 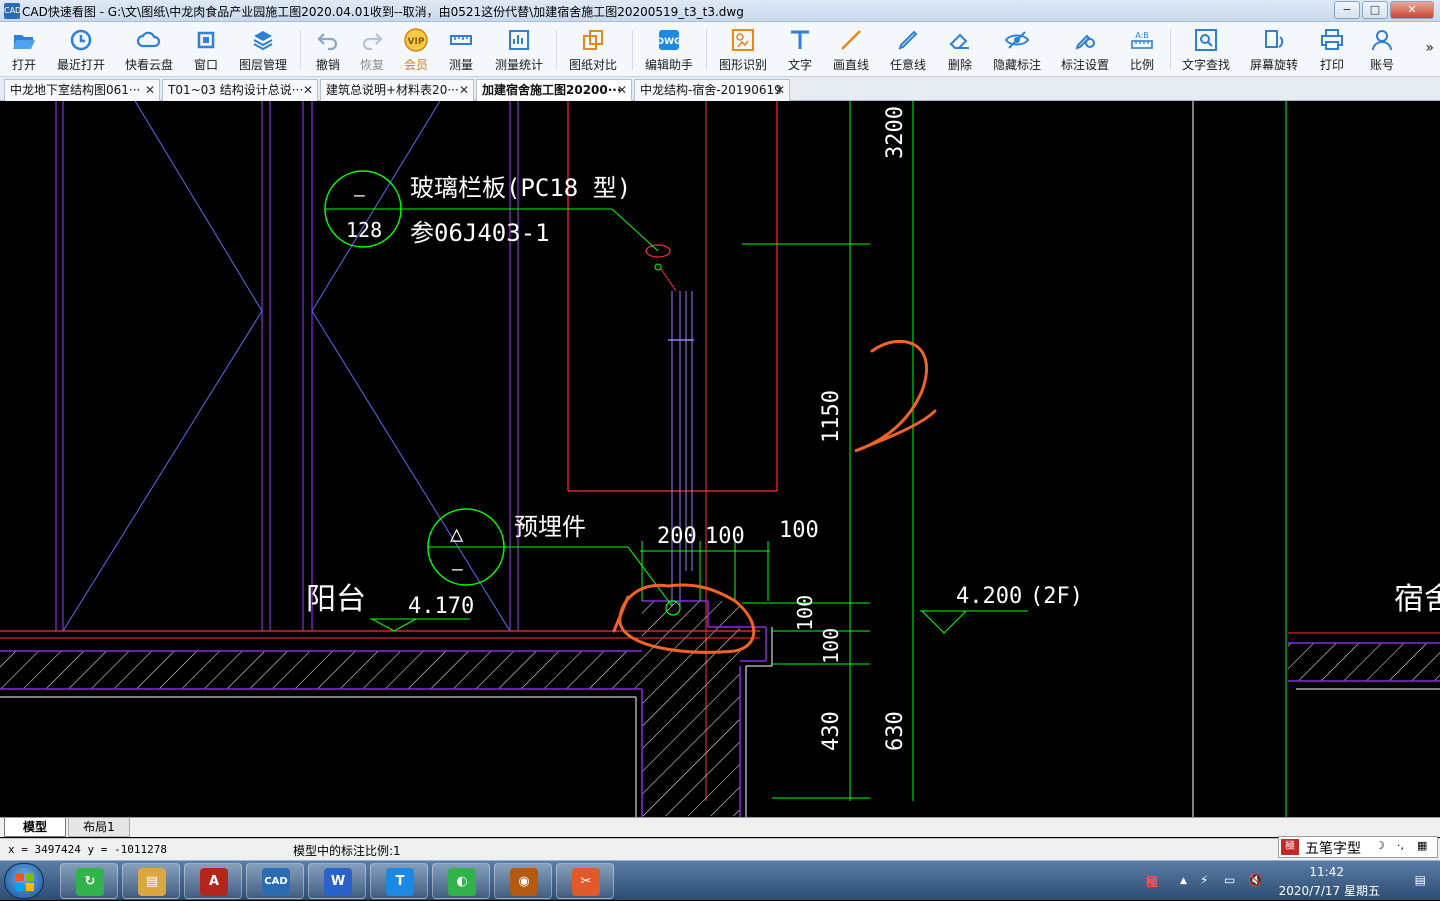 I want to click on document-tab: 建筑总说明+材料表20··· ✕, so click(x=397, y=90).